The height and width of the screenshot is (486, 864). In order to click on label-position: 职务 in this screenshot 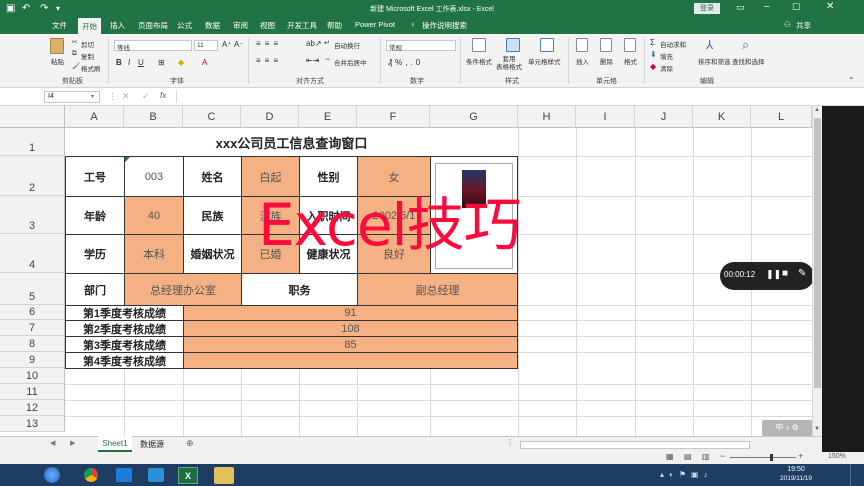, I will do `click(299, 289)`.